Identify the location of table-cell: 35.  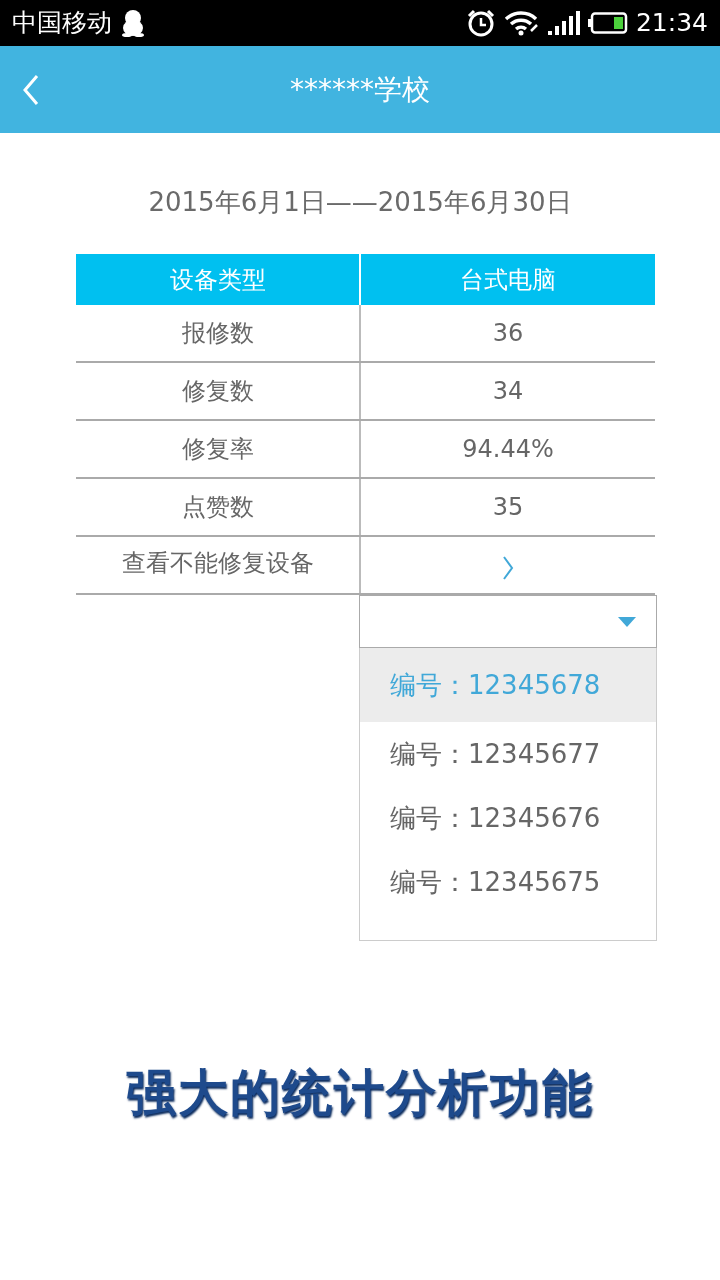
(507, 507).